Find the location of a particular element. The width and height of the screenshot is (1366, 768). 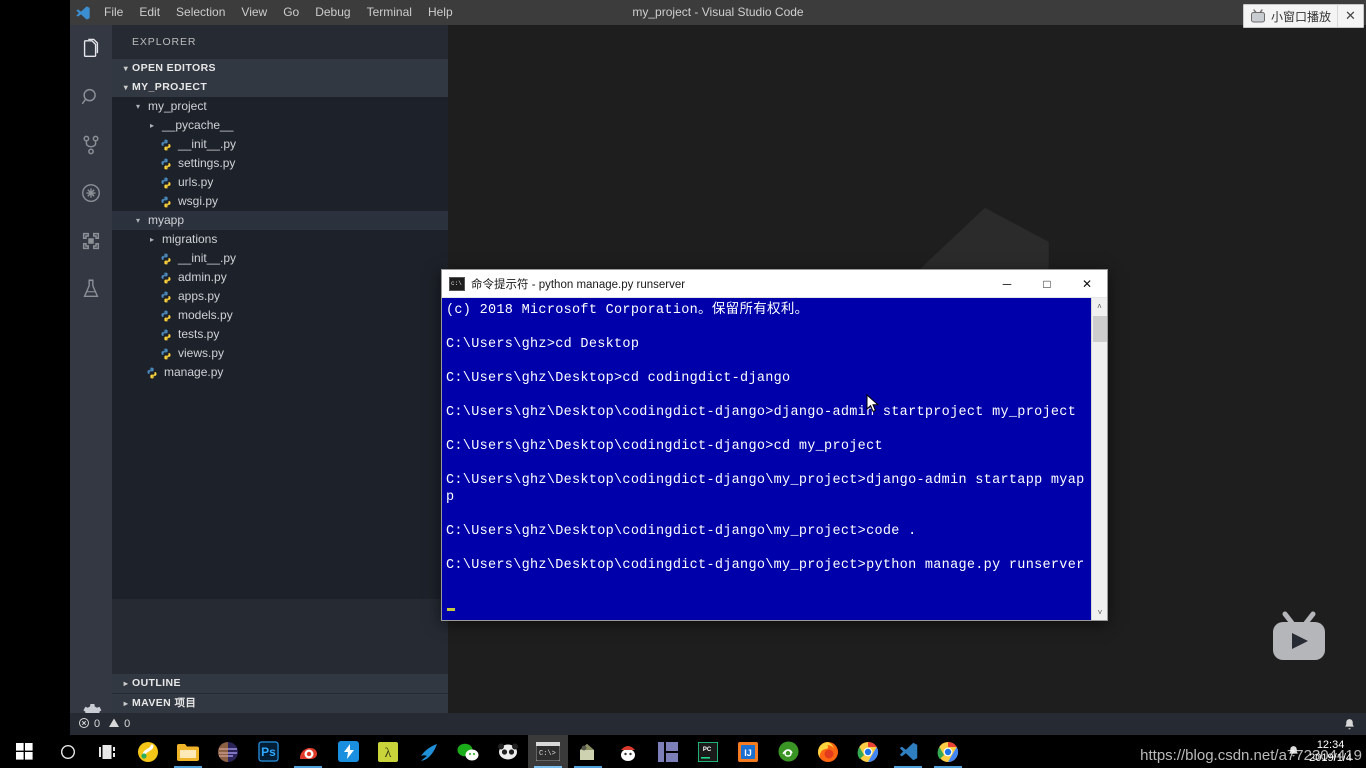

menu-help: Help is located at coordinates (440, 12).